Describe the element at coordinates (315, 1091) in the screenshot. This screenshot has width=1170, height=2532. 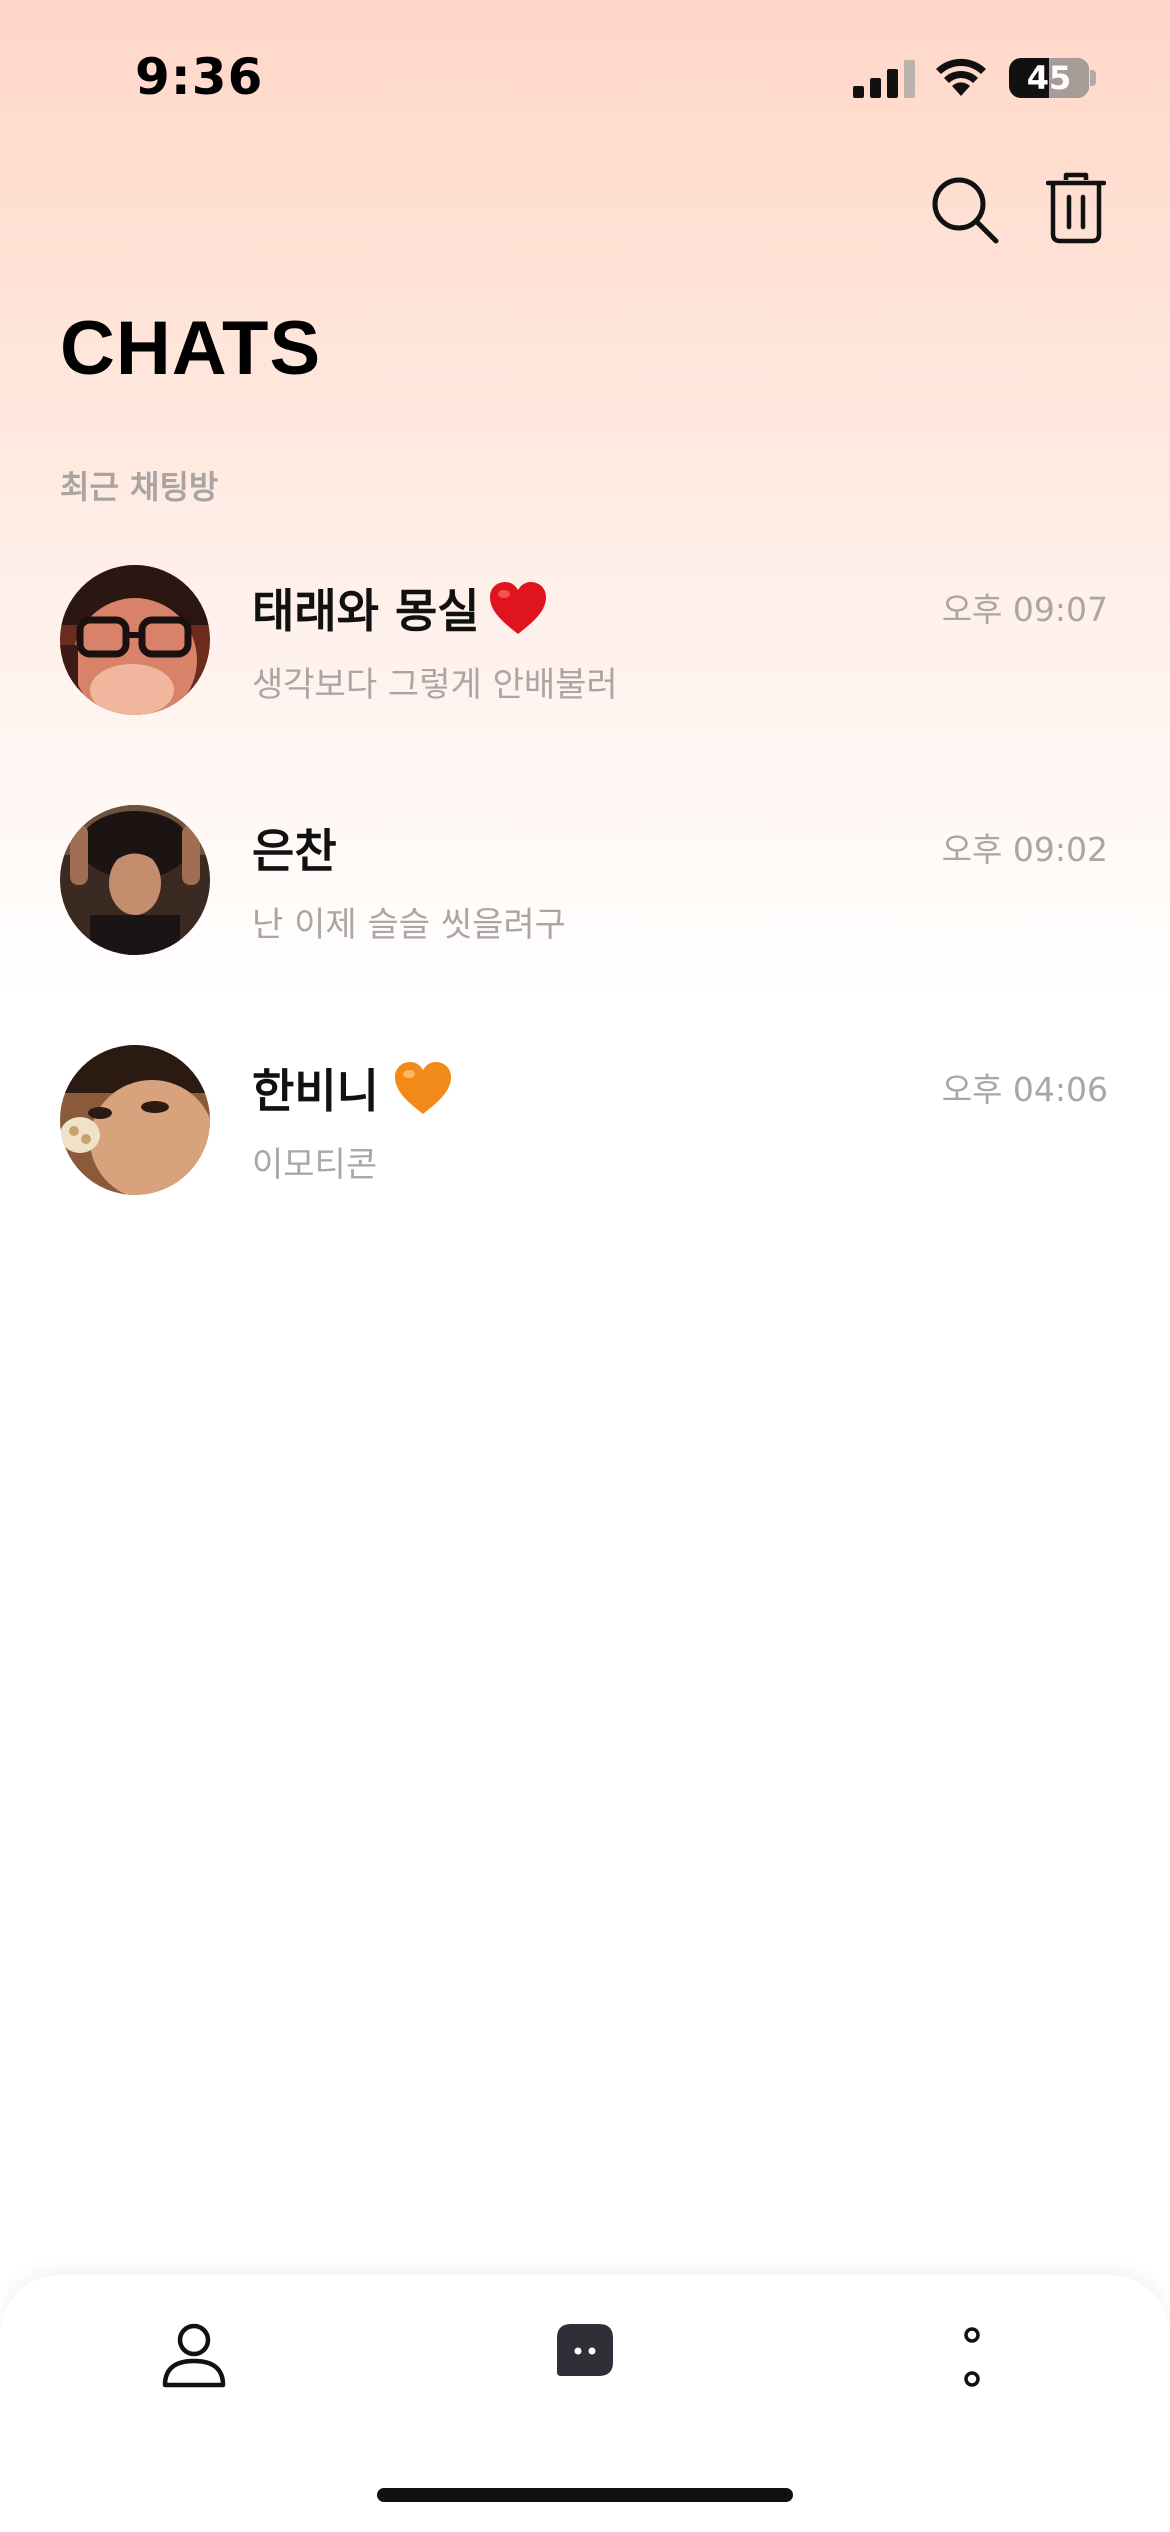
I see `chat-name-text: 한비니` at that location.